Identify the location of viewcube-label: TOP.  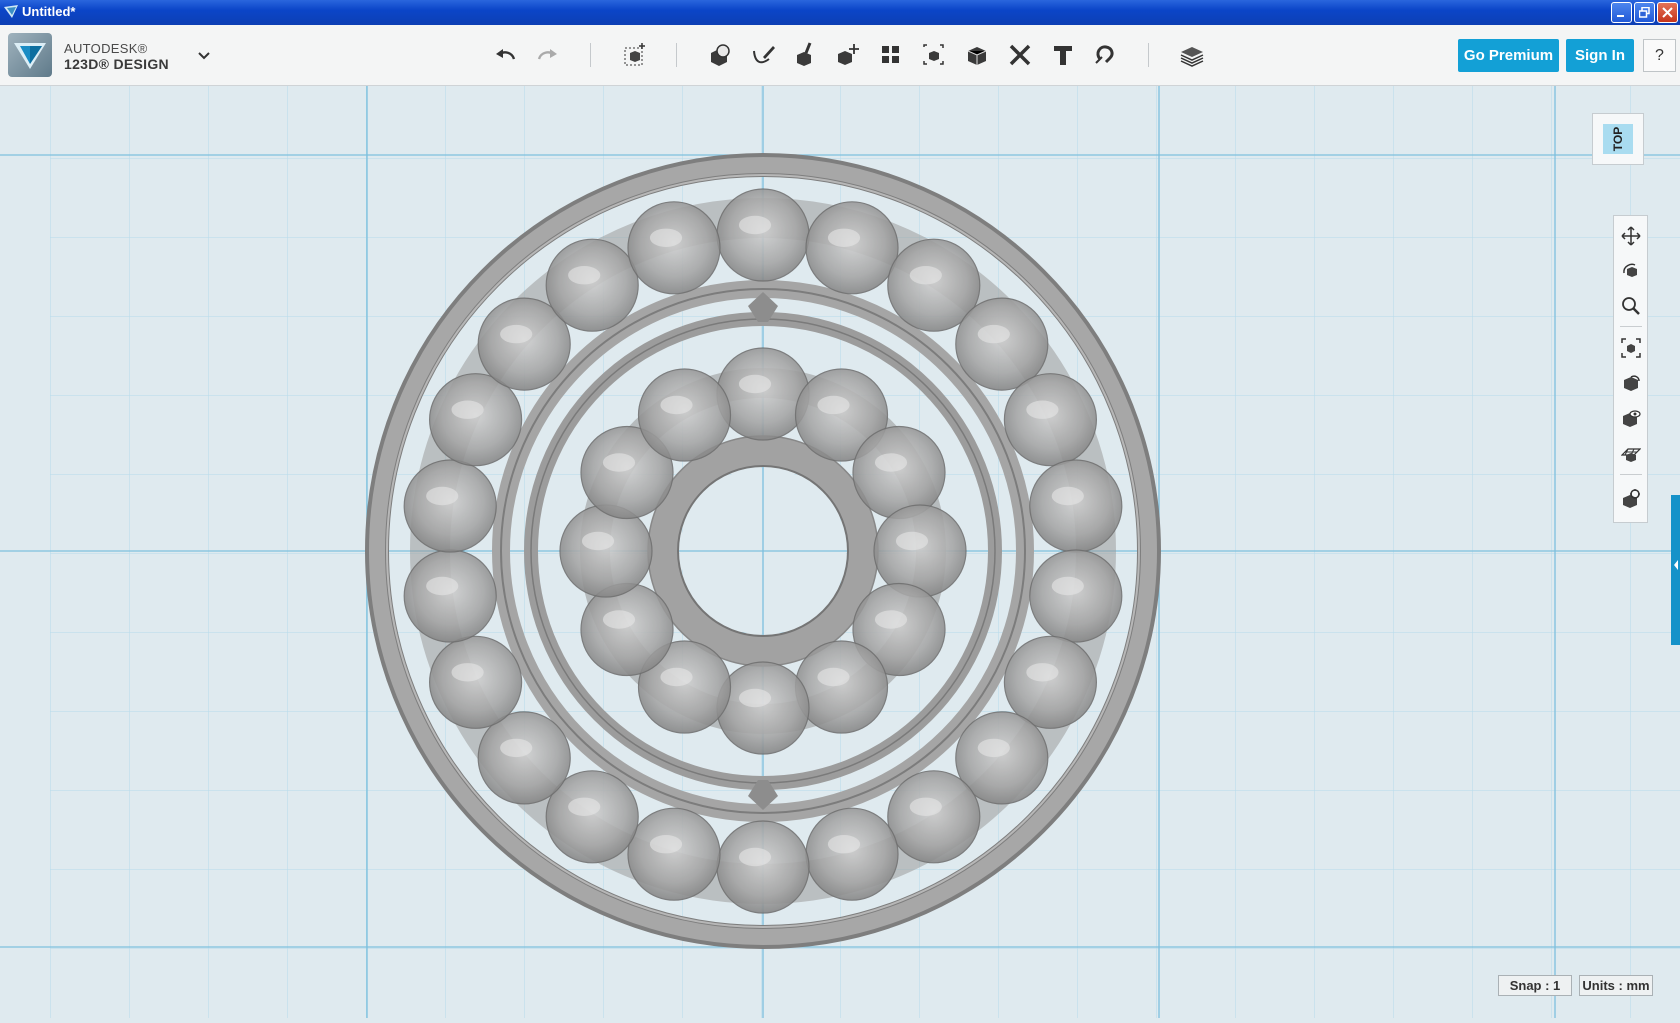
(1617, 139).